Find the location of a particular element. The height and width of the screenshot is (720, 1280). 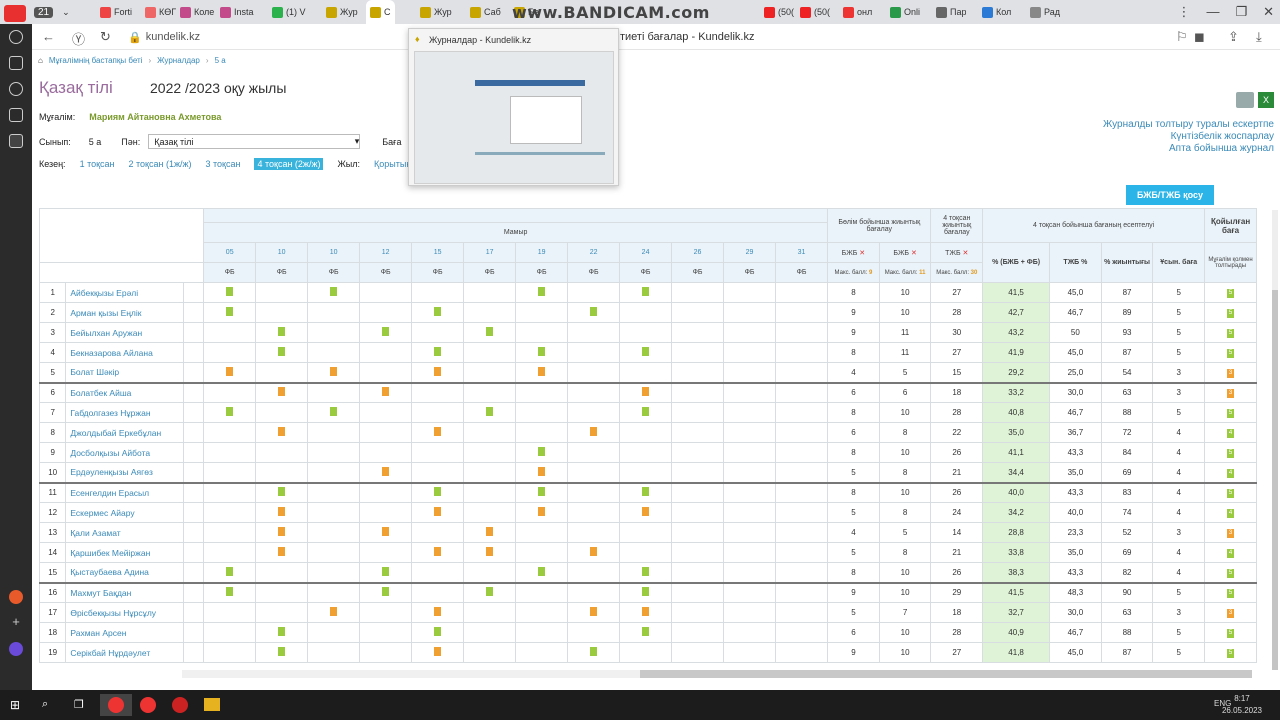

period-2: 2 тоқсан (1ж/ж) is located at coordinates (160, 164).